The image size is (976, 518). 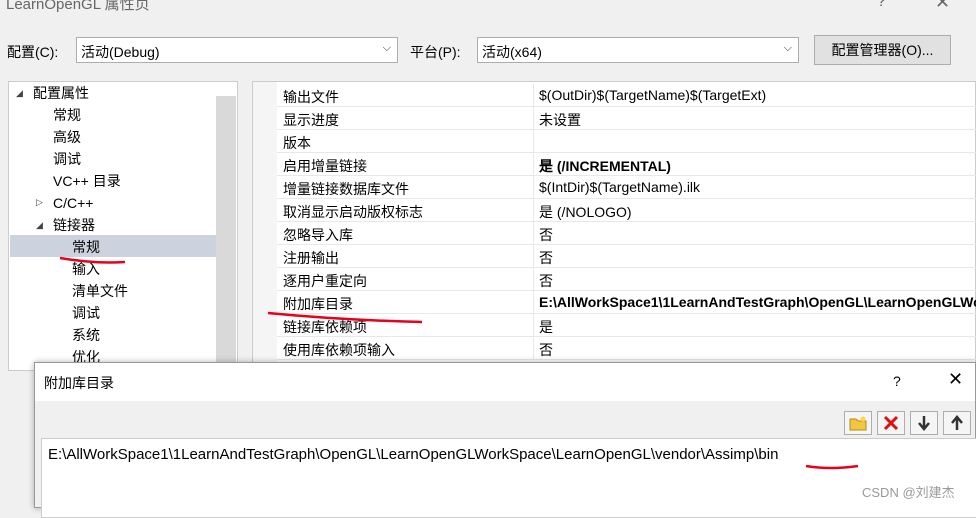 I want to click on grid-row: 启用增量链接 是 (/INCREMENTAL), so click(x=626, y=164).